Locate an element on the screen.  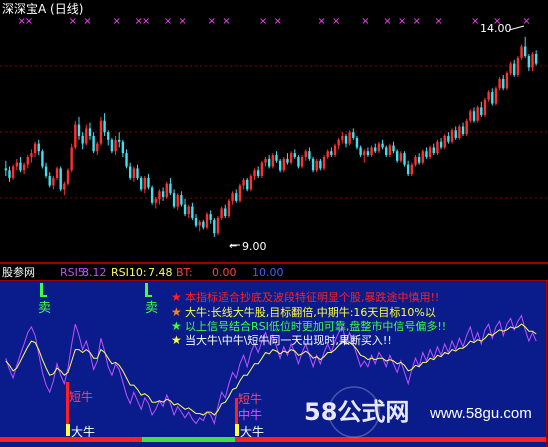
big-bull-label-2: 大牛 is located at coordinates (252, 431).